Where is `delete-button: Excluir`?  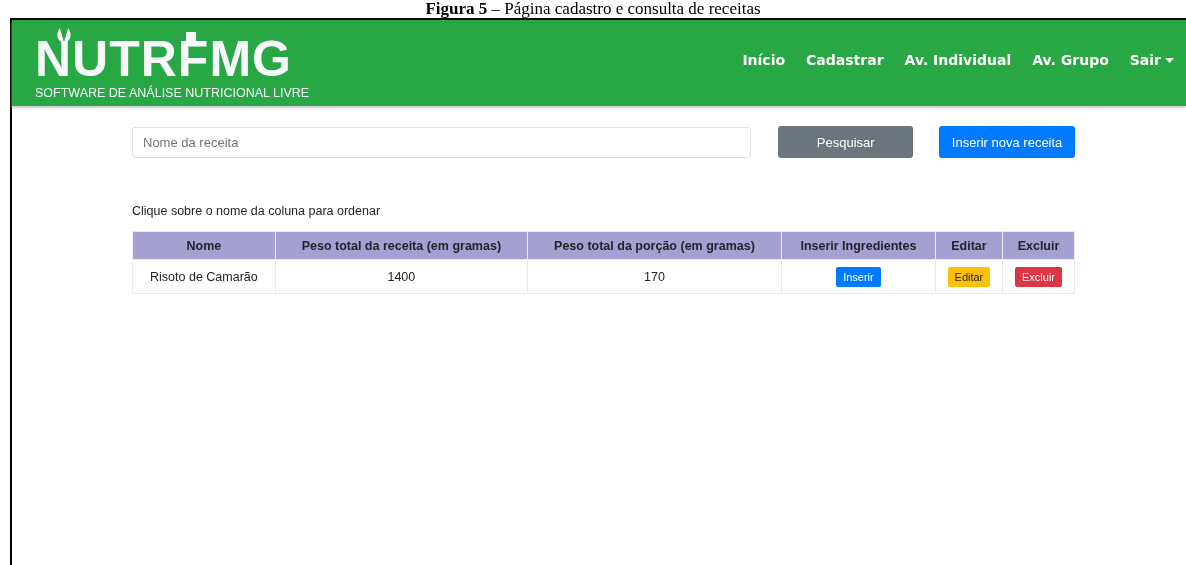 delete-button: Excluir is located at coordinates (1038, 276).